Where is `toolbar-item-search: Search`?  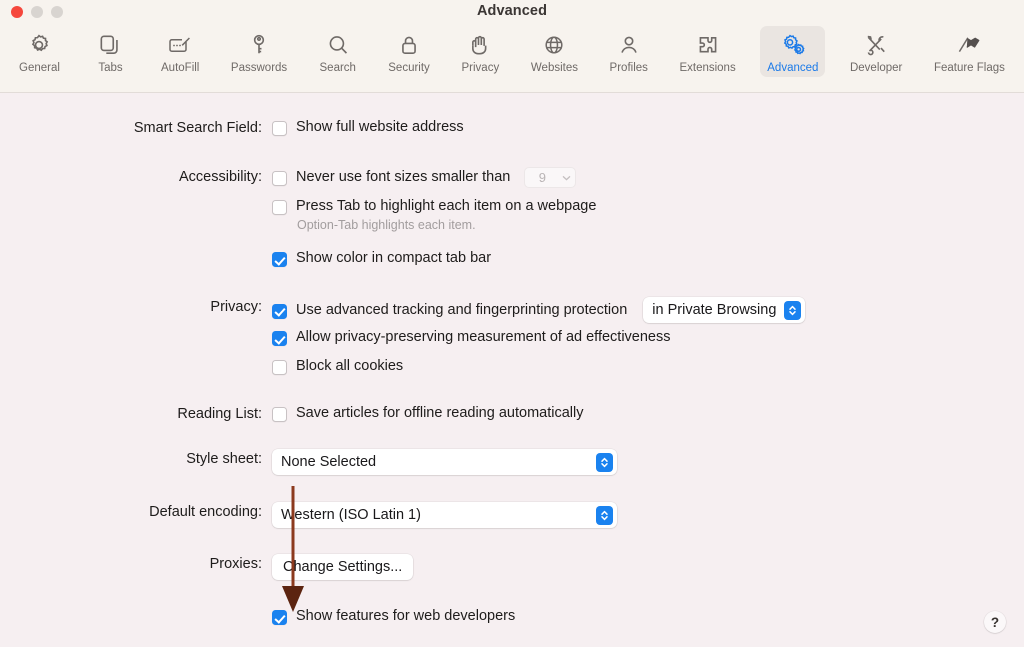
toolbar-item-search: Search is located at coordinates (338, 51).